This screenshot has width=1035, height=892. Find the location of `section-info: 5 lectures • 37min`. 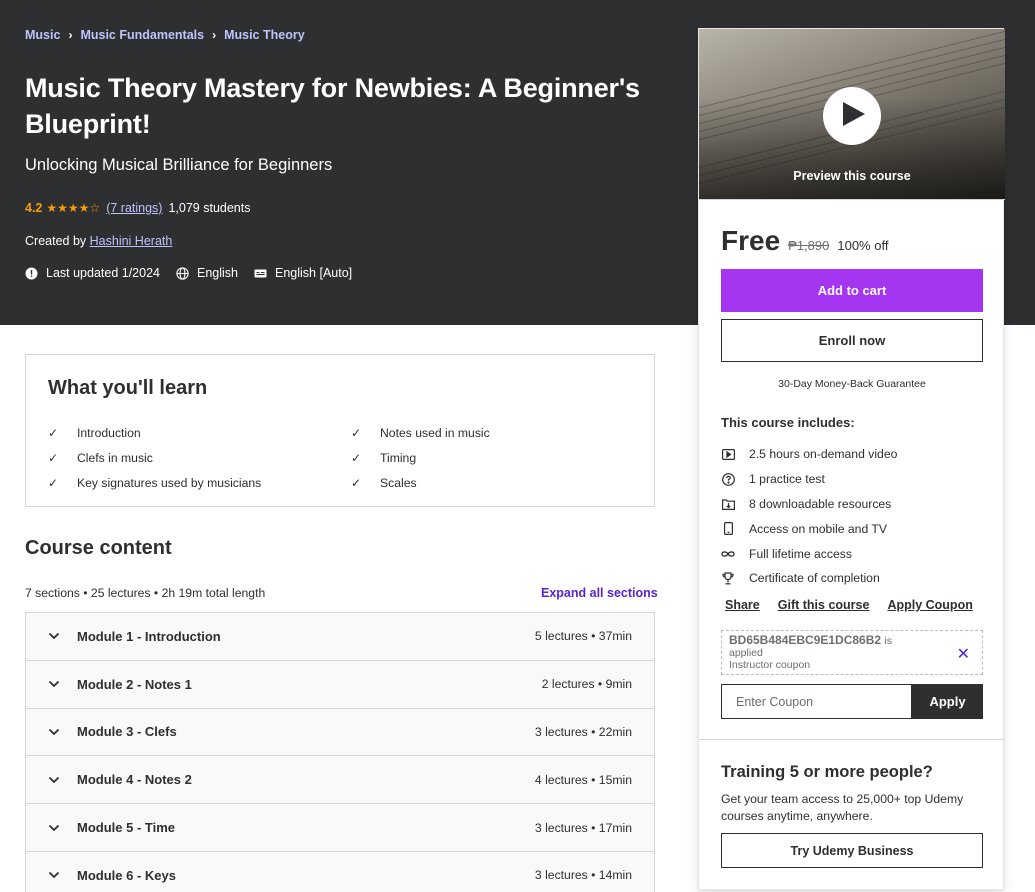

section-info: 5 lectures • 37min is located at coordinates (583, 636).